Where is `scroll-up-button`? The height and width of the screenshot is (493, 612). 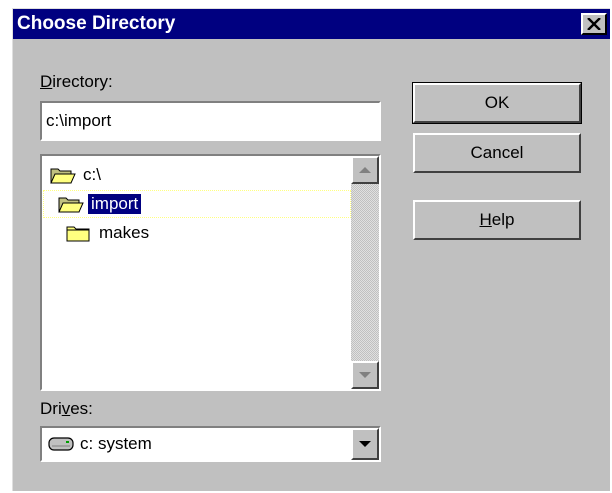
scroll-up-button is located at coordinates (365, 170).